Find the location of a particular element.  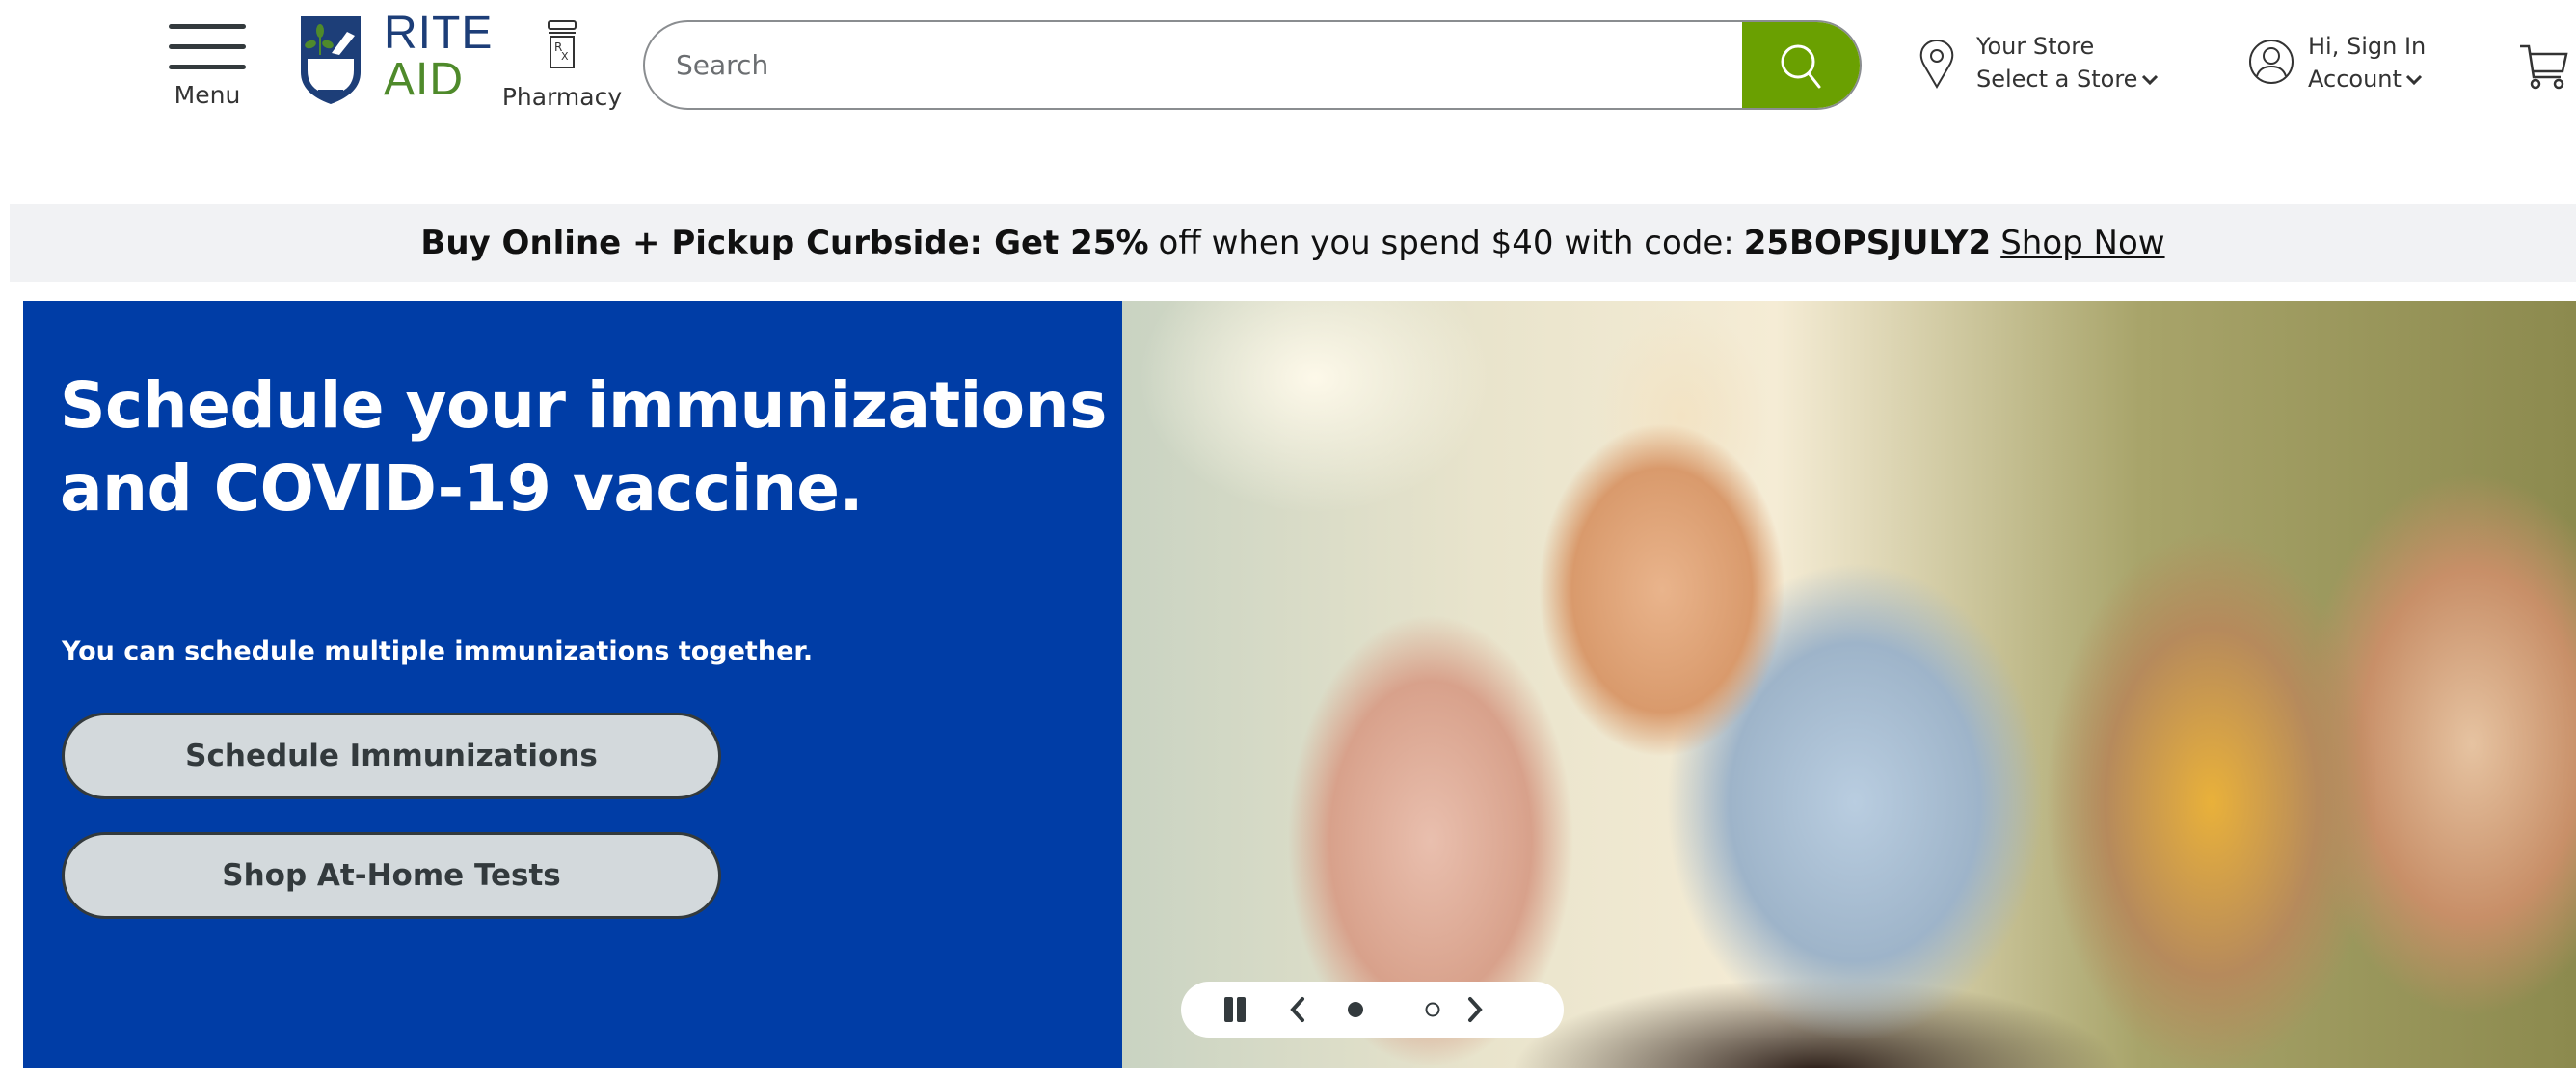

pharmacy-link: R X Pharmacy is located at coordinates (562, 67).